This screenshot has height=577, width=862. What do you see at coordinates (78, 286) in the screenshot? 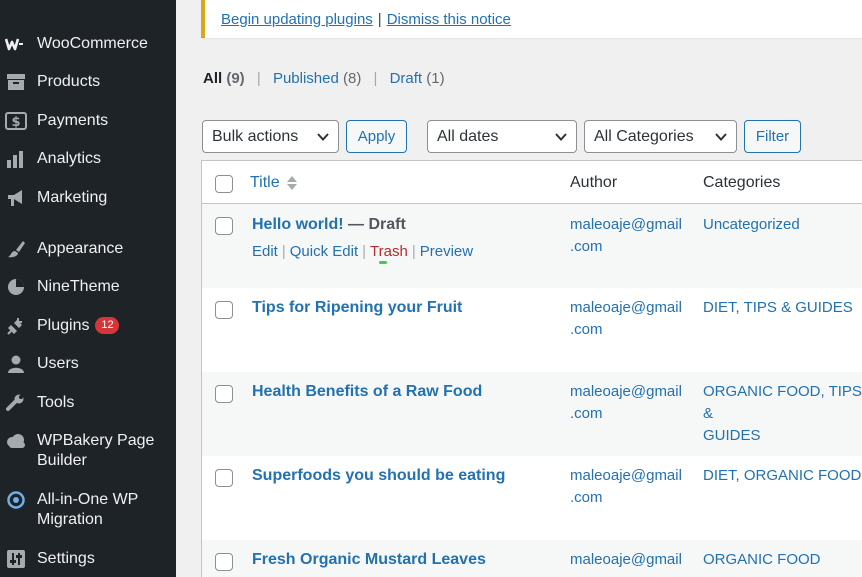
I see `sidebar-item-label: NineTheme` at bounding box center [78, 286].